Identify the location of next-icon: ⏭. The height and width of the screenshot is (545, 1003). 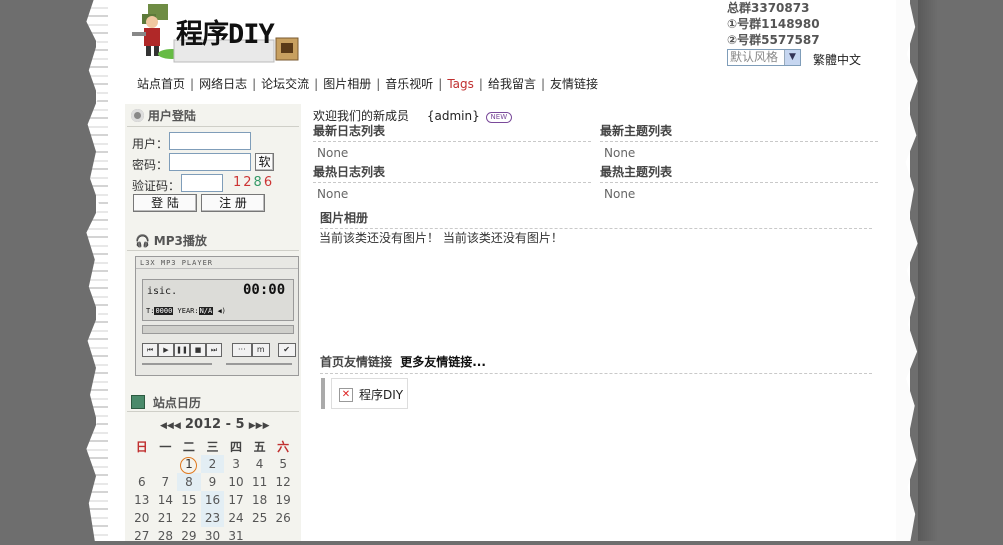
(214, 350).